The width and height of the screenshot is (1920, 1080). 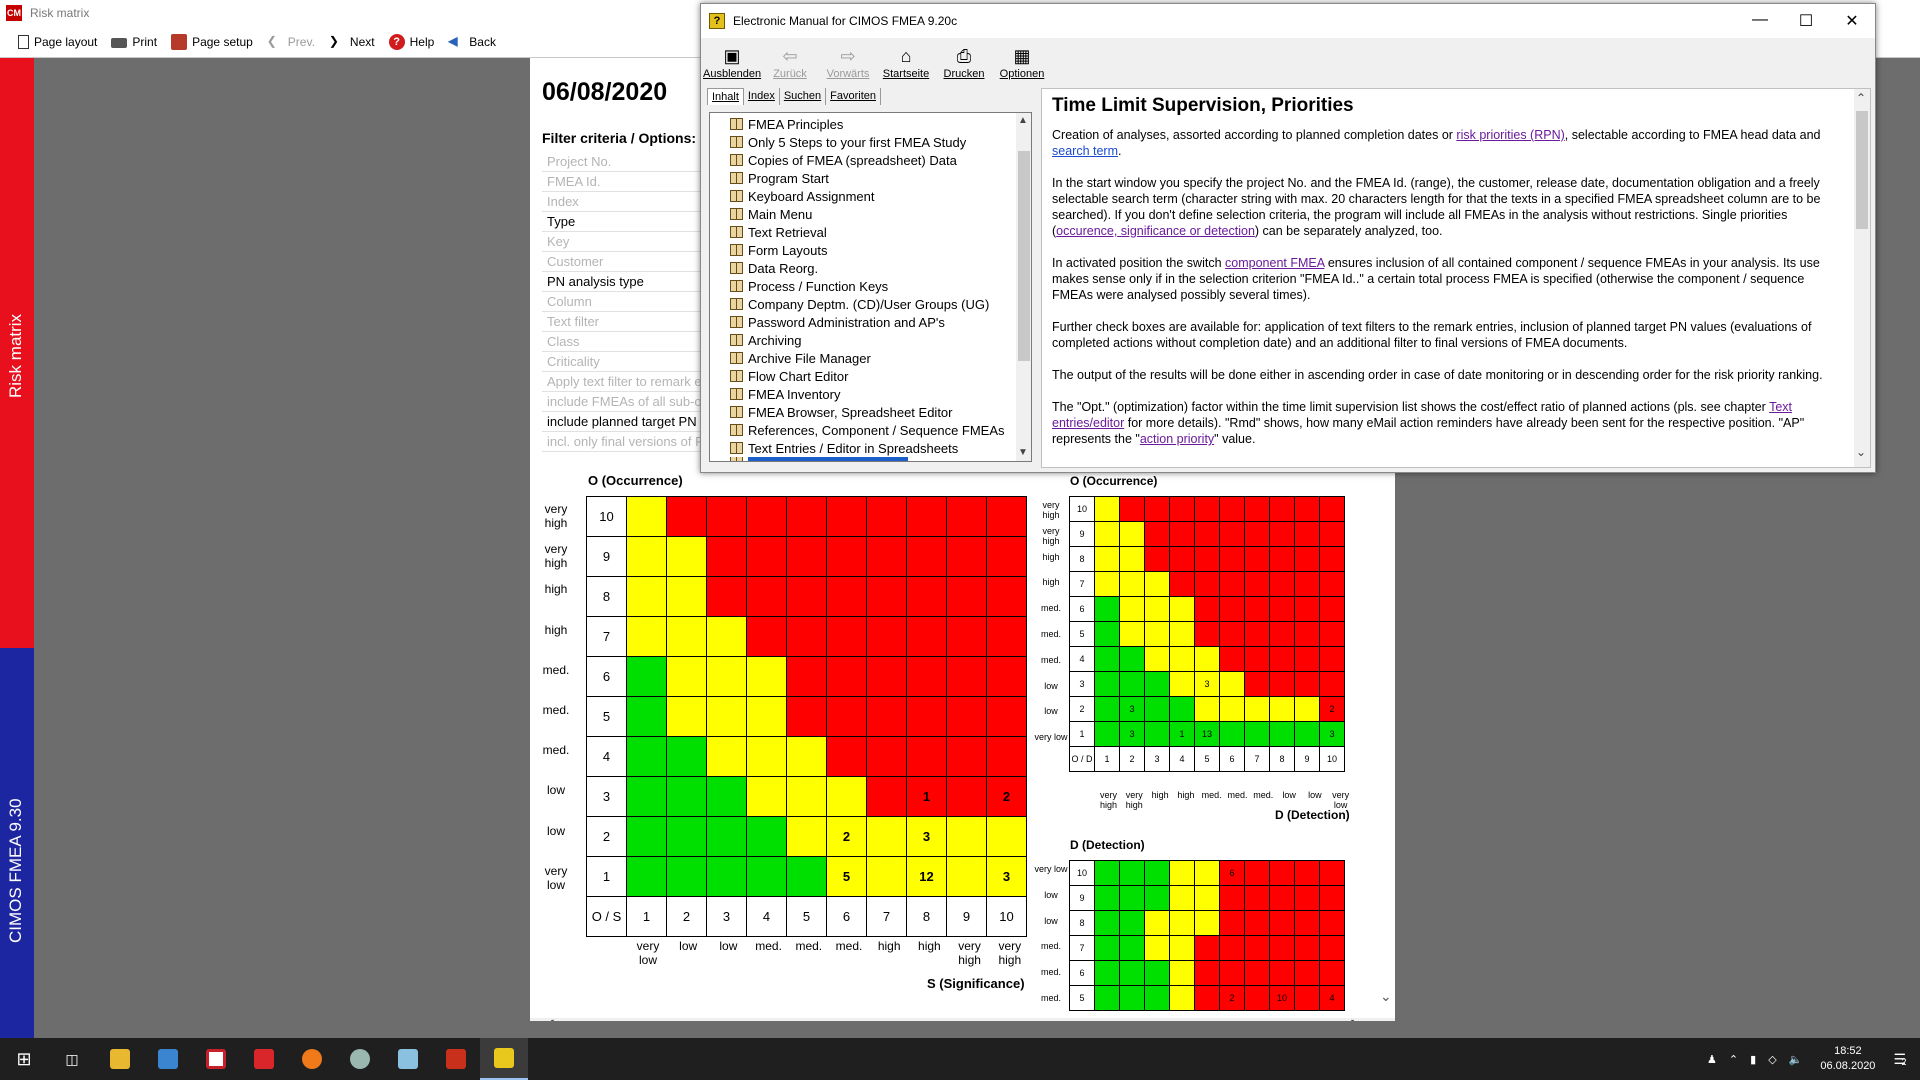 I want to click on print-button: Print, so click(x=134, y=42).